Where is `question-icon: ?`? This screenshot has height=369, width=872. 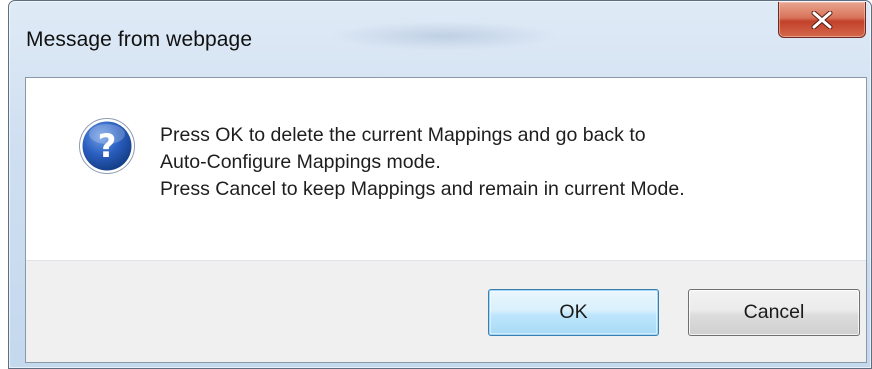 question-icon: ? is located at coordinates (107, 146).